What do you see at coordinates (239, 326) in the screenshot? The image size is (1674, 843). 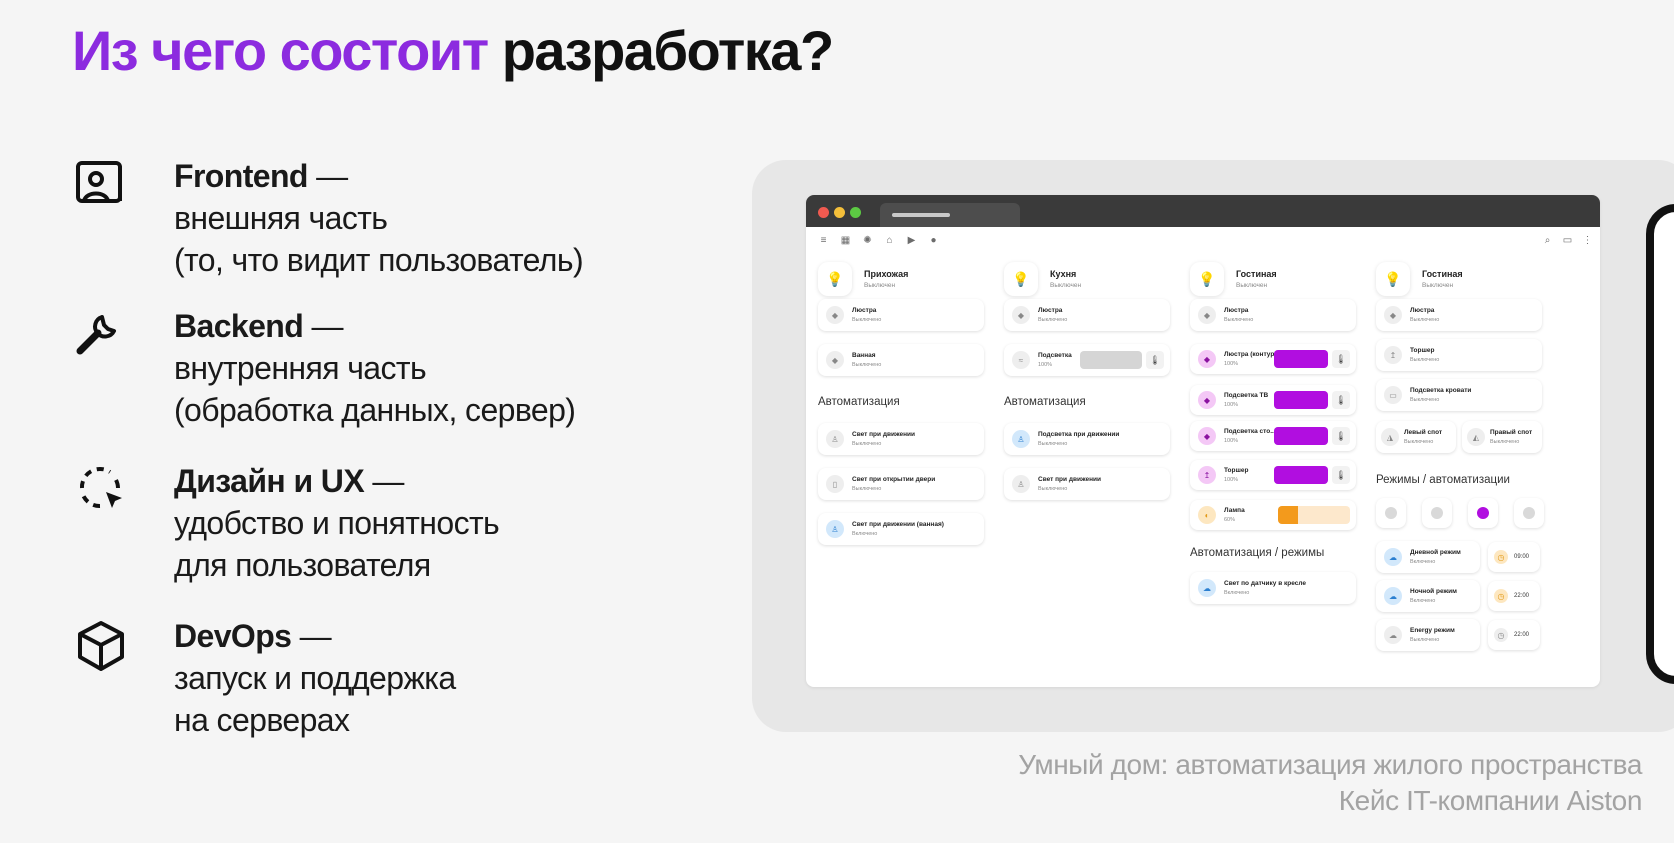 I see `feature-name: Backend` at bounding box center [239, 326].